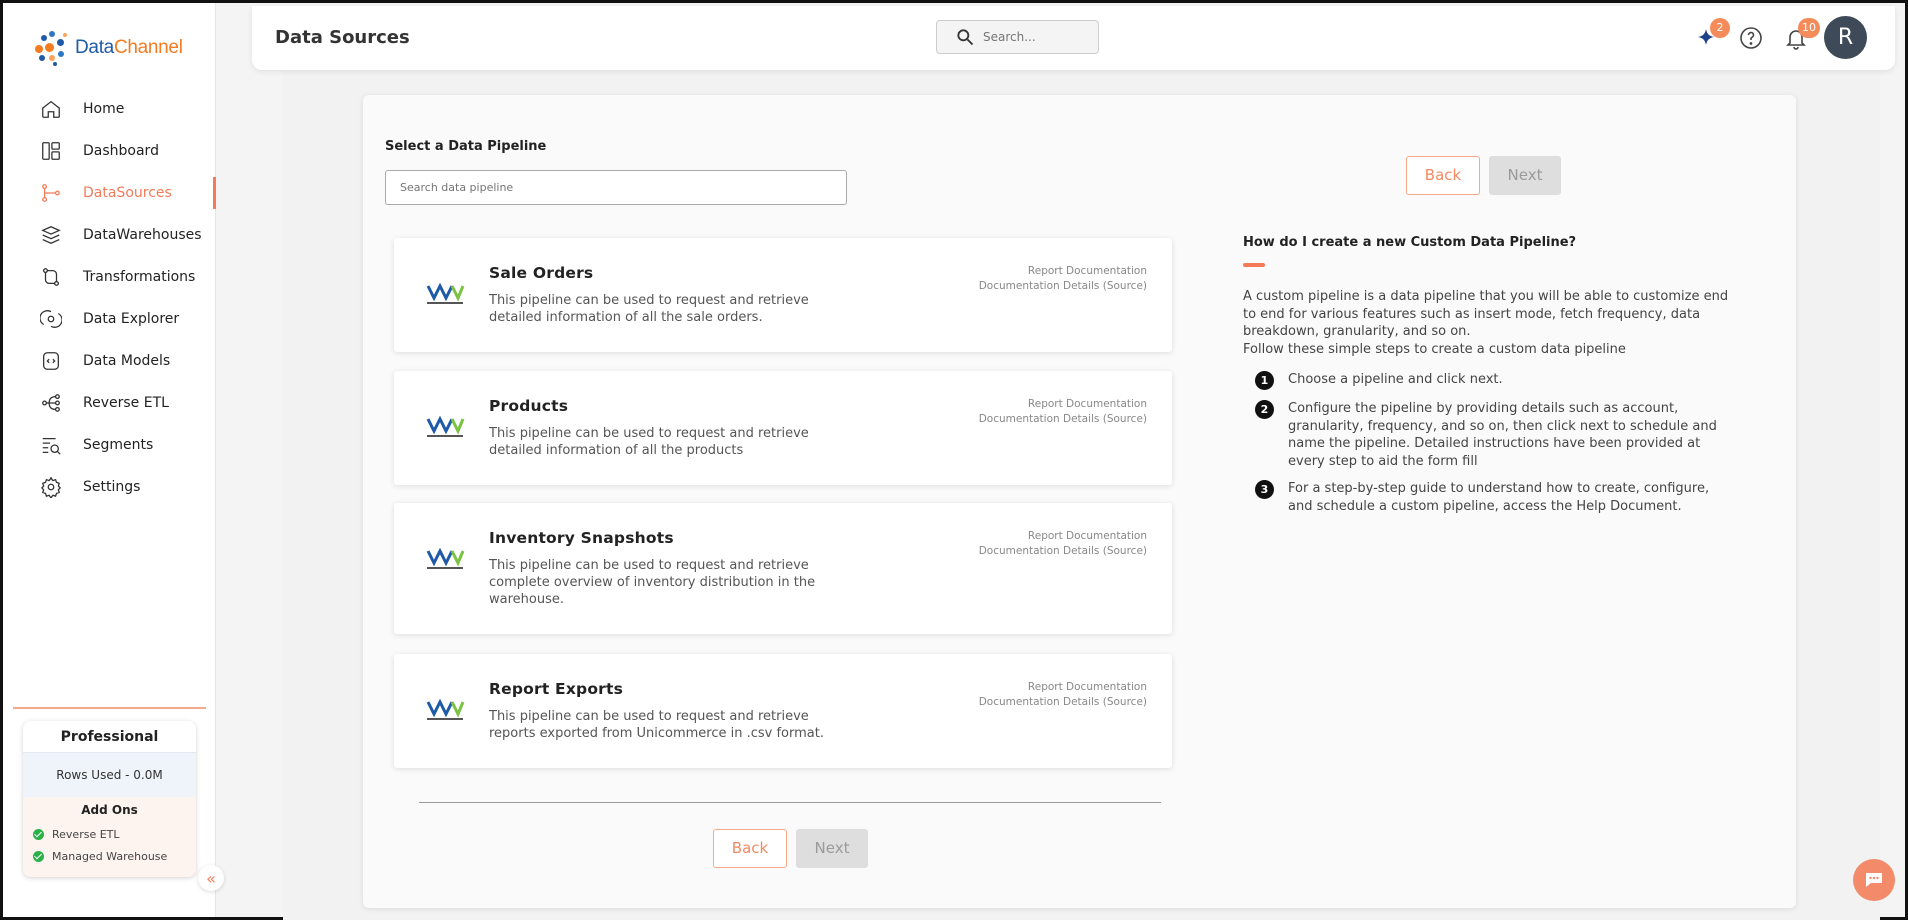 The image size is (1908, 920). I want to click on chat-button, so click(1874, 880).